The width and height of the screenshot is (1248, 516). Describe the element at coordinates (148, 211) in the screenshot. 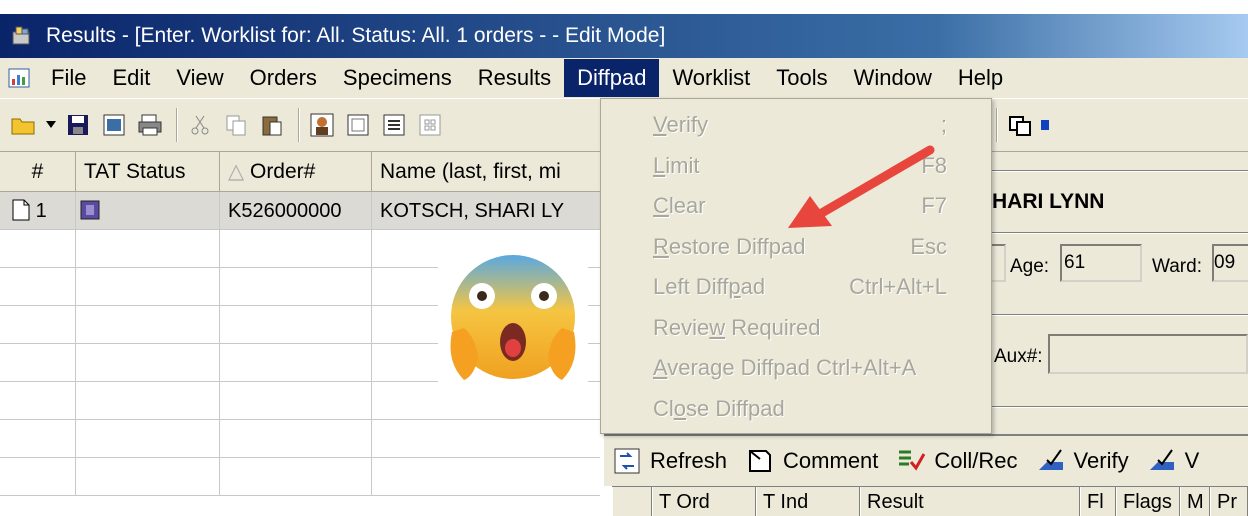

I see `tat-status-cell` at that location.